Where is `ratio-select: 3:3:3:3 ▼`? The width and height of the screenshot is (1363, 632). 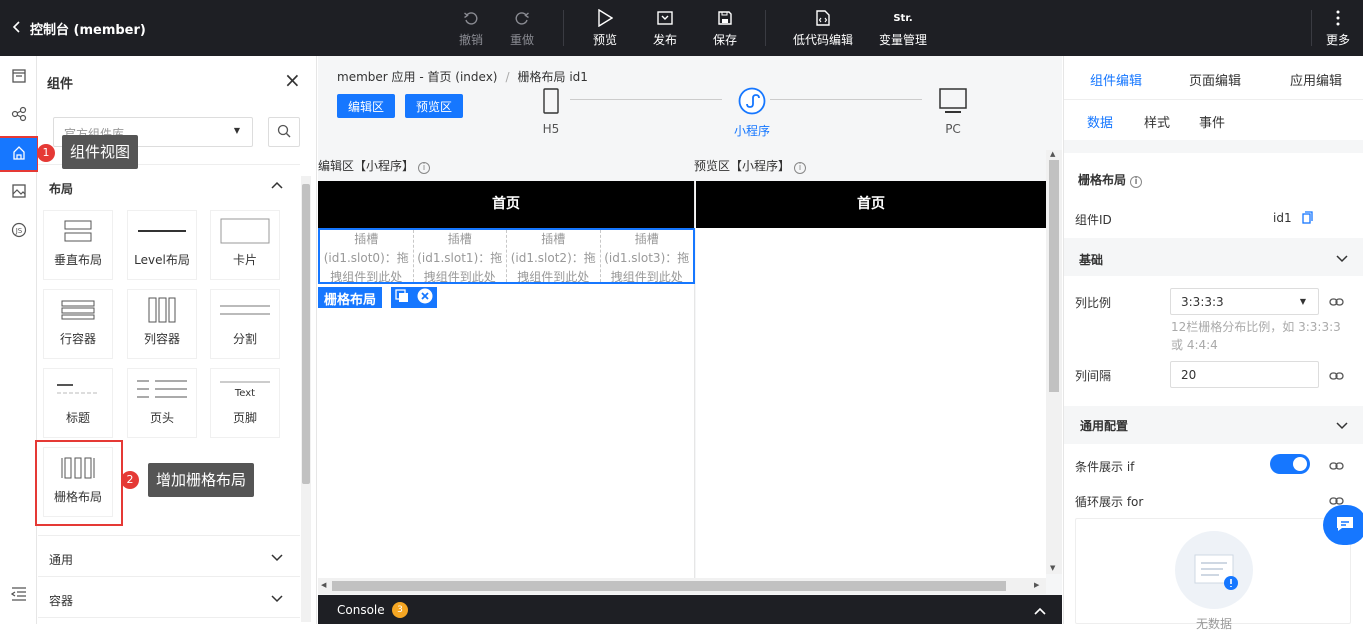
ratio-select: 3:3:3:3 ▼ is located at coordinates (1244, 301).